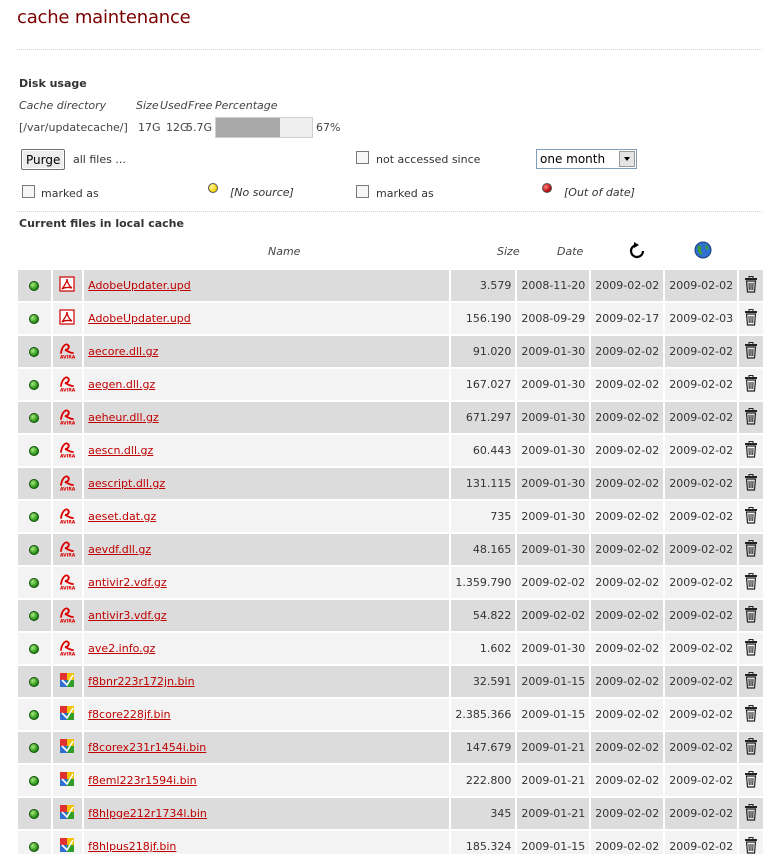 Image resolution: width=769 pixels, height=854 pixels. Describe the element at coordinates (104, 17) in the screenshot. I see `page-title: cache maintenance` at that location.